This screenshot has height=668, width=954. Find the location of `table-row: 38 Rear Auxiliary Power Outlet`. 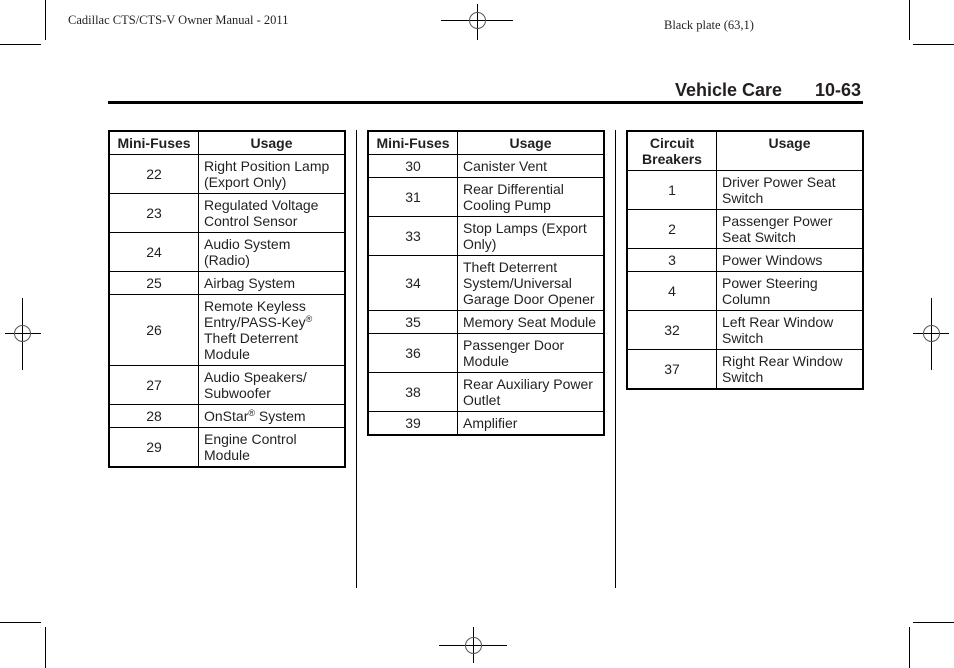

table-row: 38 Rear Auxiliary Power Outlet is located at coordinates (486, 392).